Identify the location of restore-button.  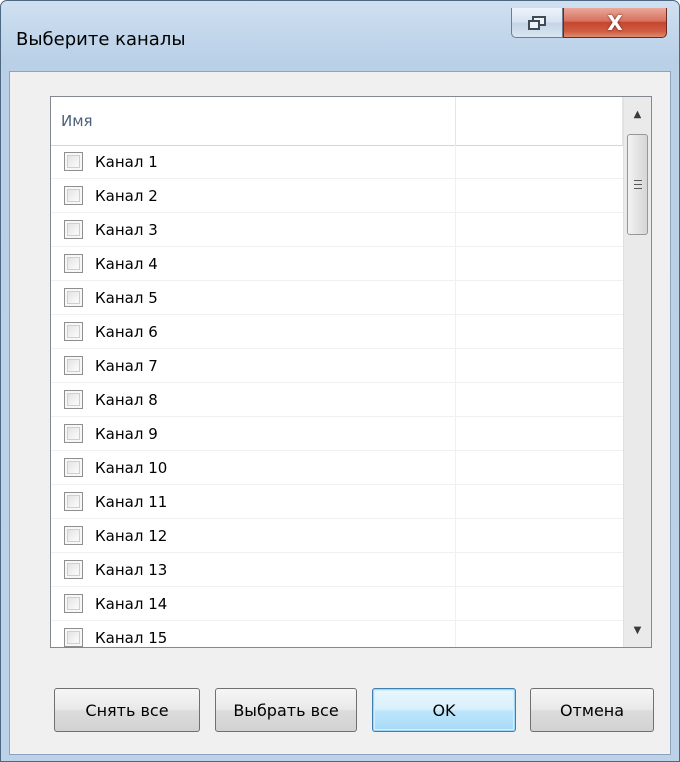
(537, 23).